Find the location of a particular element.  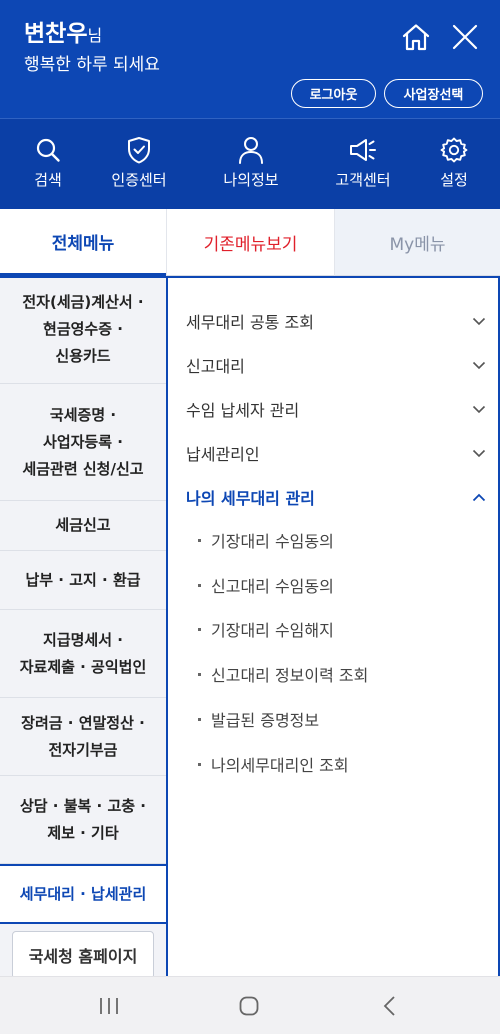

submenu-child-item: 기장대리 수임동의 is located at coordinates (266, 540).